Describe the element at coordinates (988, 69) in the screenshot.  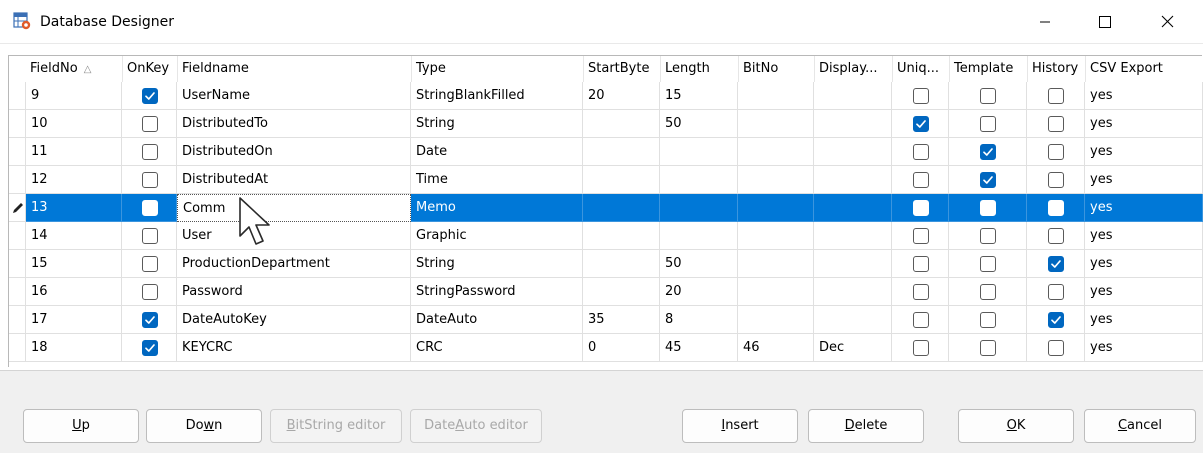
I see `column-header-template: Template` at that location.